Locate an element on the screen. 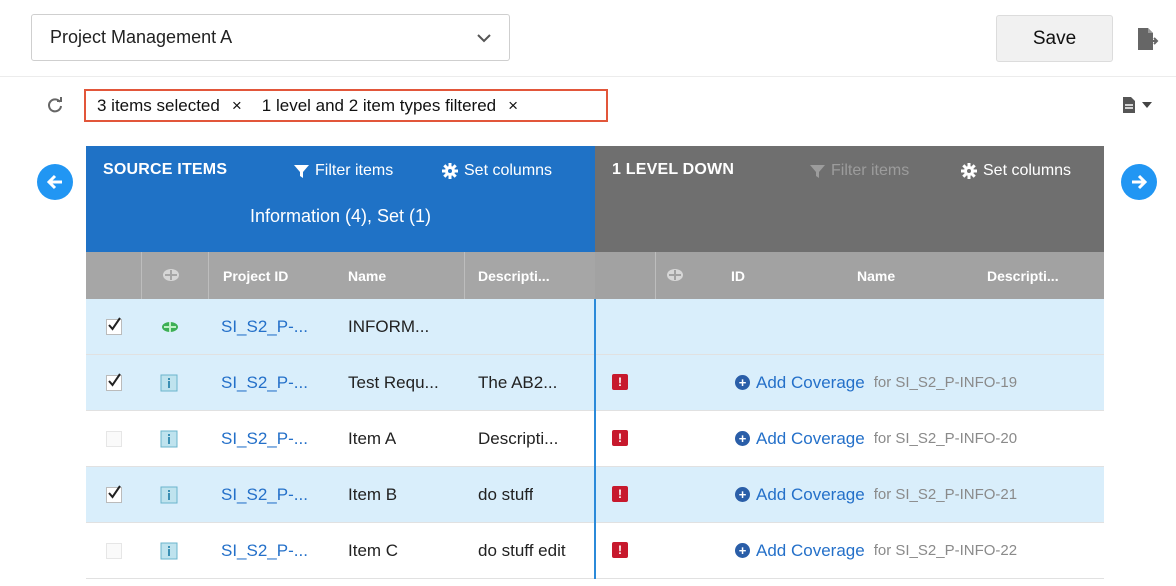 This screenshot has height=586, width=1176. source-filter-button: Filter items is located at coordinates (343, 171).